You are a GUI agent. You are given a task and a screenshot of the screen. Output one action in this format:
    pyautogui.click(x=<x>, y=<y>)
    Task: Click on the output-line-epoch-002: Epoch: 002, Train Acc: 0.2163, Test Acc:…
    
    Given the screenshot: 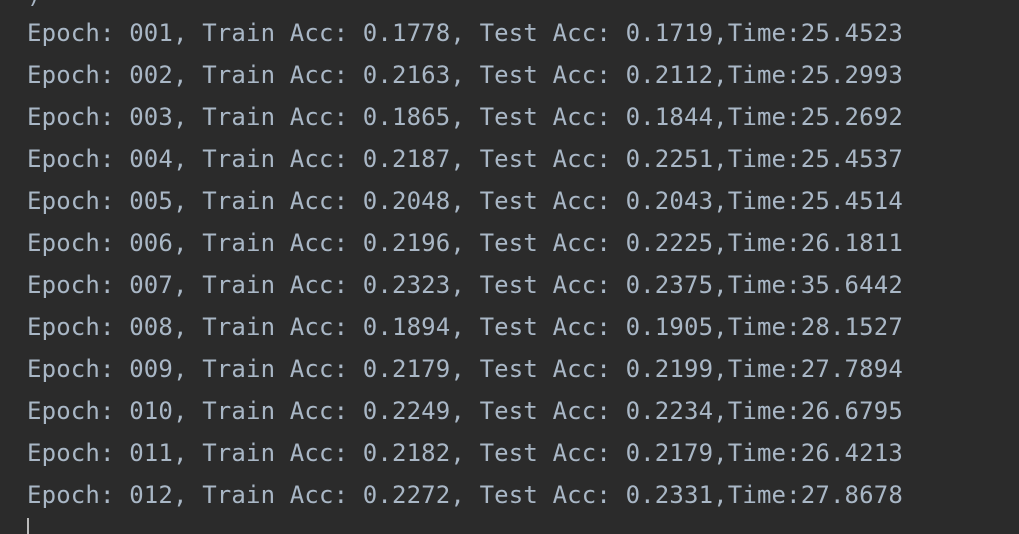 What is the action you would take?
    pyautogui.click(x=465, y=75)
    